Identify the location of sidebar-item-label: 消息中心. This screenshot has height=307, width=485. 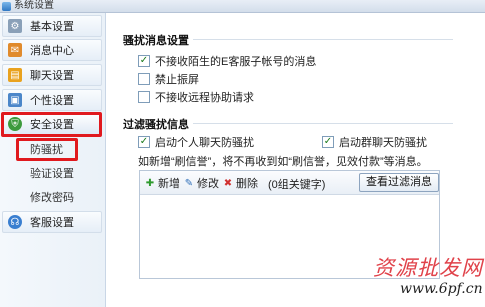
(52, 51).